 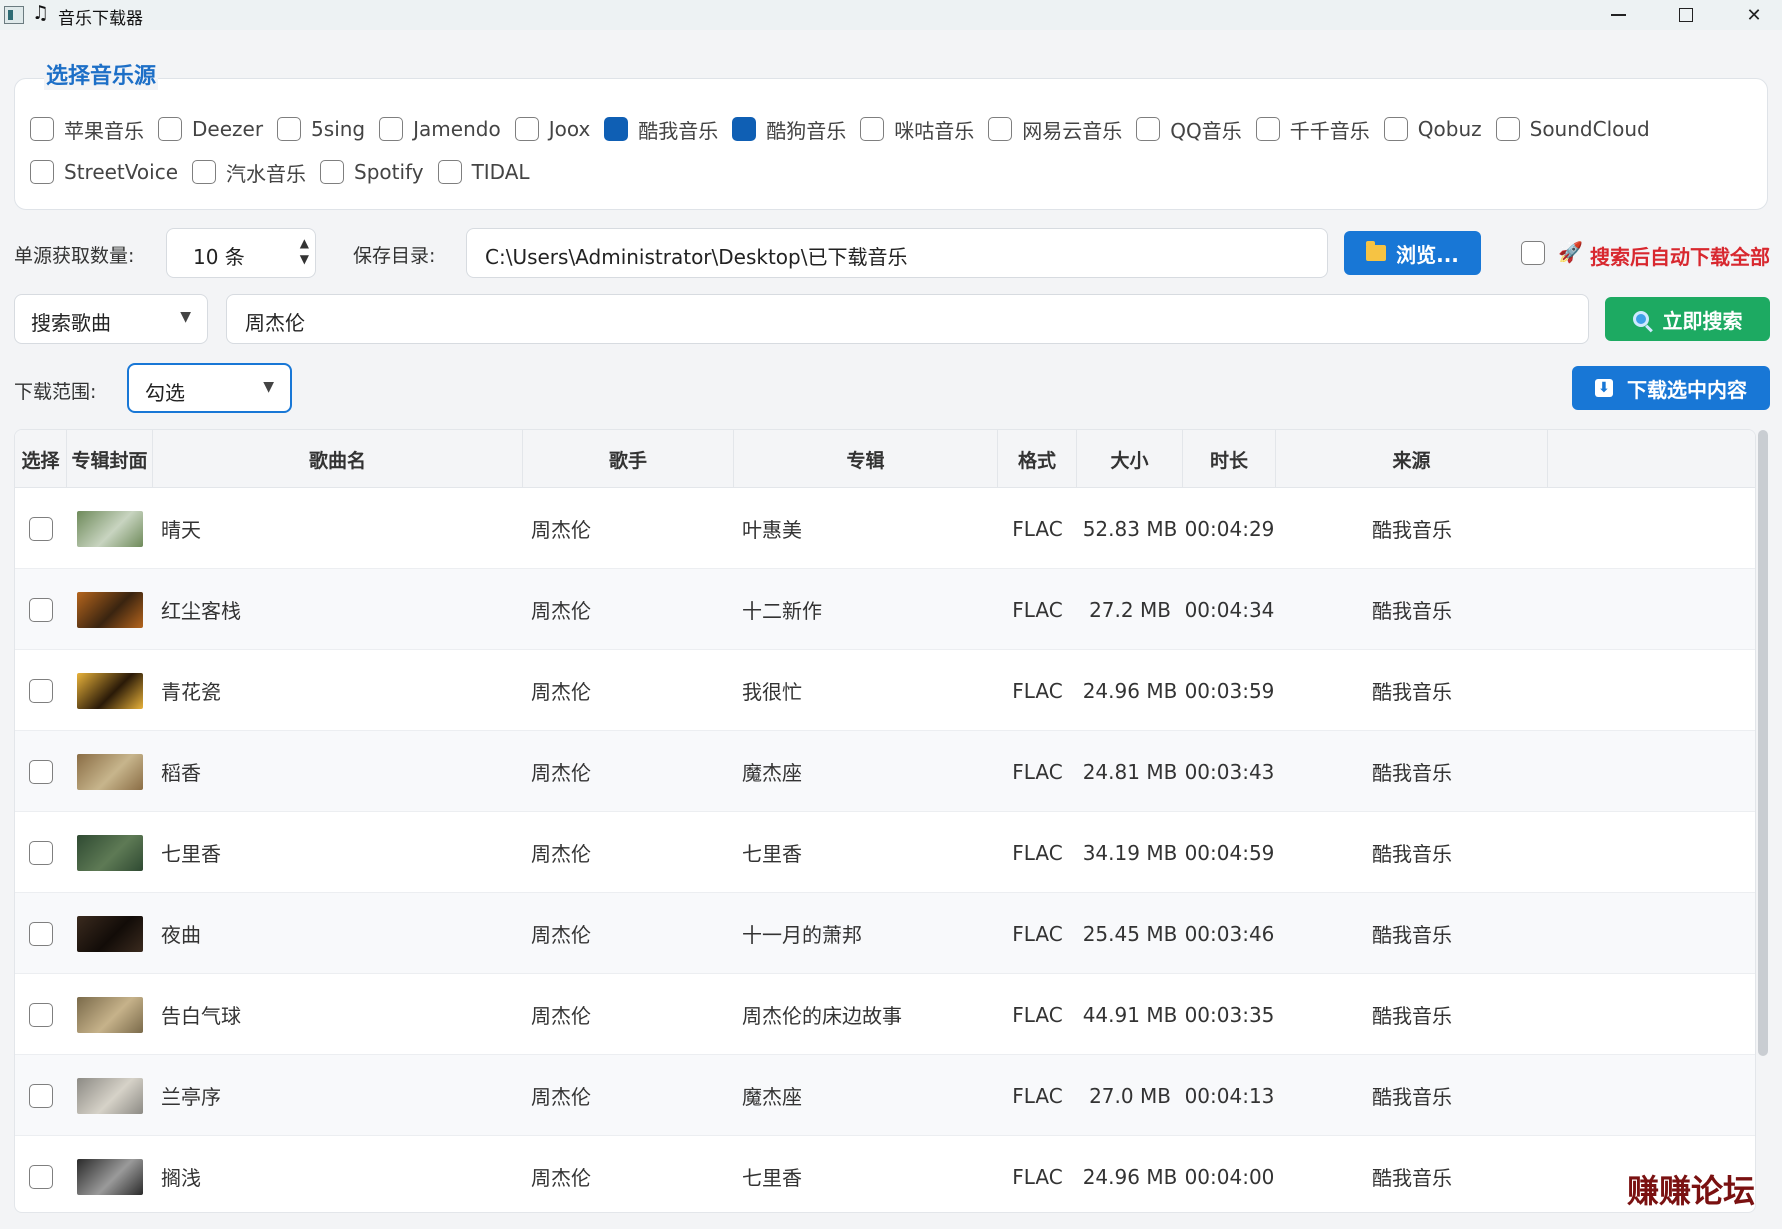 What do you see at coordinates (1686, 15) in the screenshot?
I see `maximize-button` at bounding box center [1686, 15].